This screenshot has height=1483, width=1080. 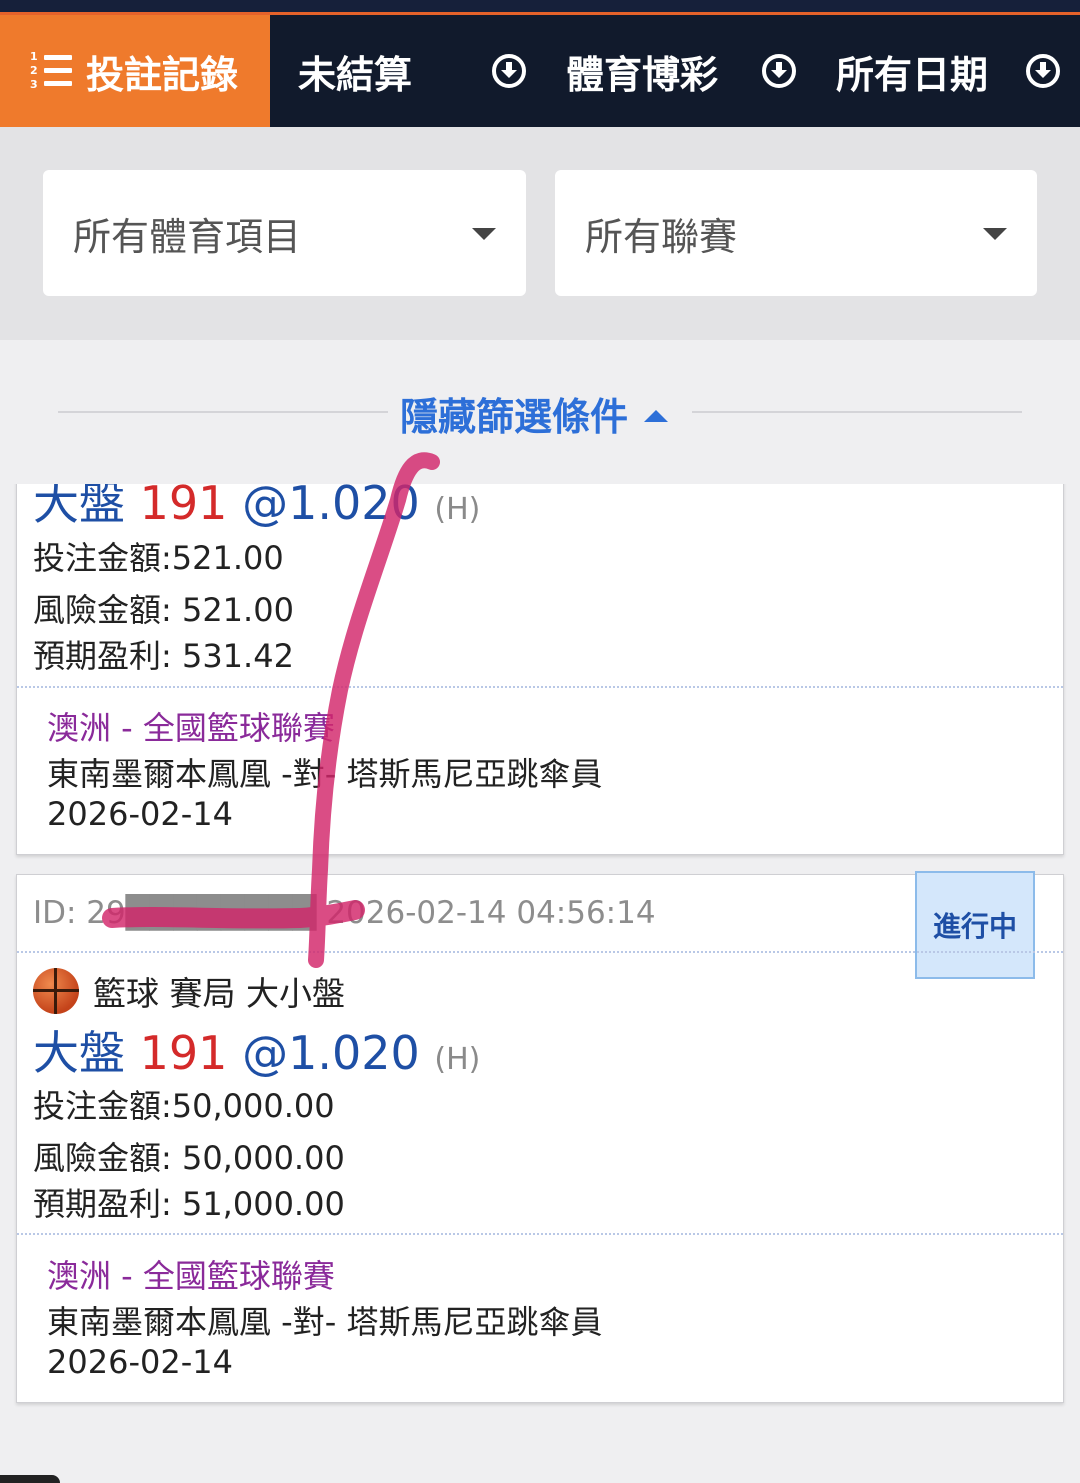 What do you see at coordinates (163, 656) in the screenshot?
I see `expected-profit: 預期盈利: 531.42` at bounding box center [163, 656].